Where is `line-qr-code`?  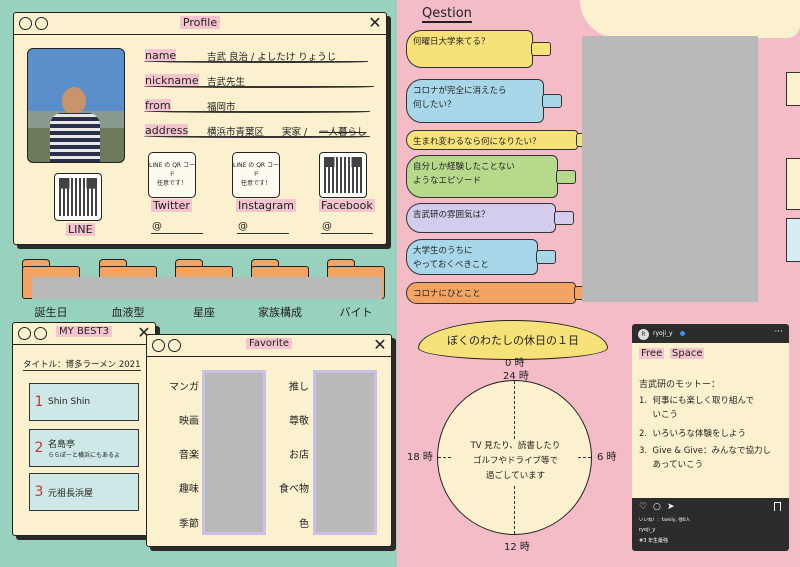 line-qr-code is located at coordinates (78, 197).